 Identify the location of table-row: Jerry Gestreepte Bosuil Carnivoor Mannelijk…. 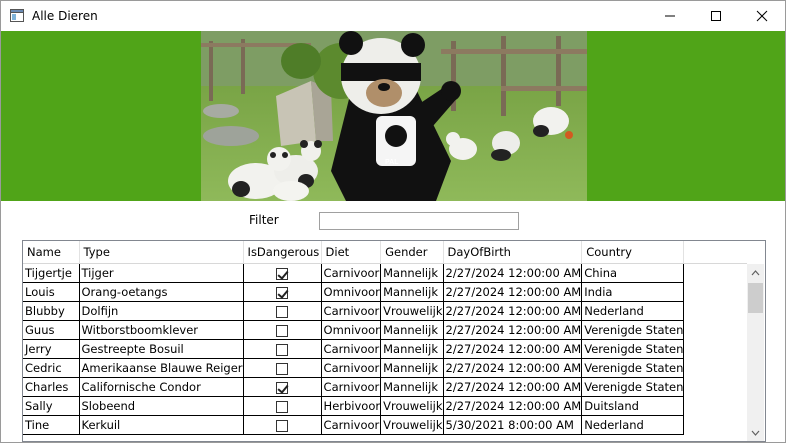
(354, 349).